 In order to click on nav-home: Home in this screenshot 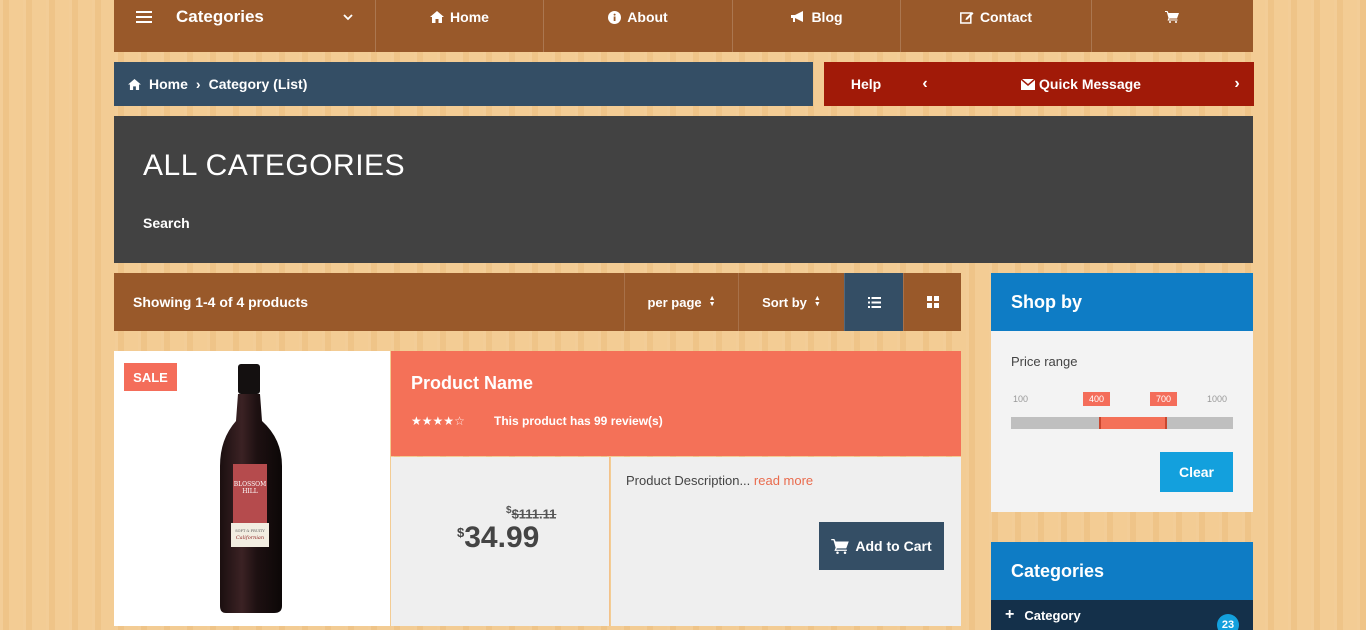, I will do `click(460, 26)`.